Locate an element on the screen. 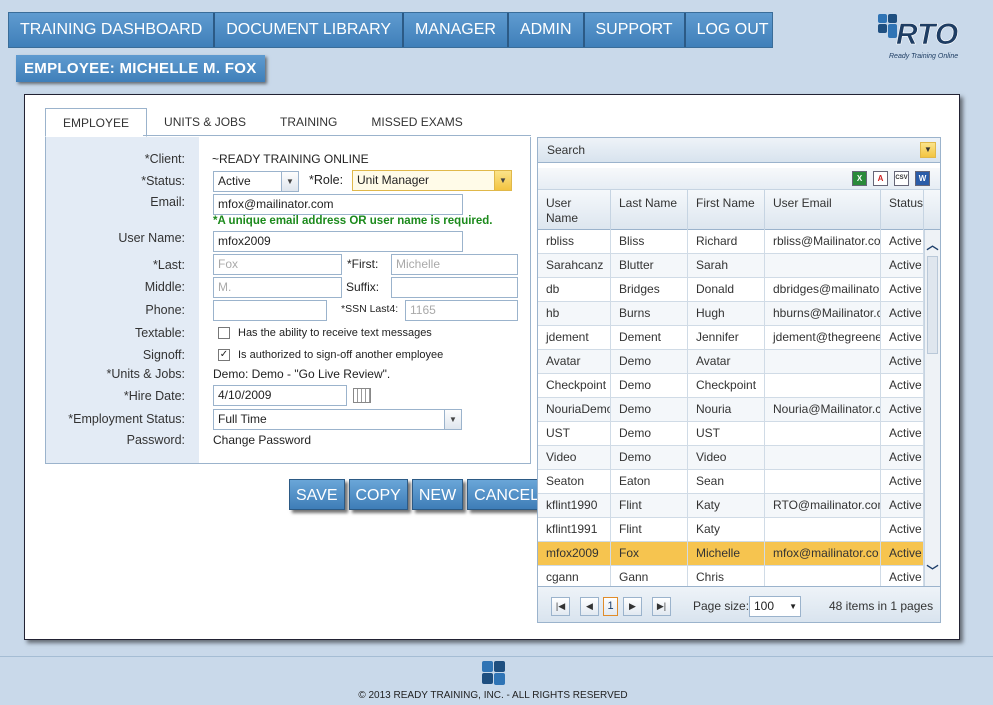 This screenshot has height=705, width=993. cell-last-name: Bliss is located at coordinates (649, 241).